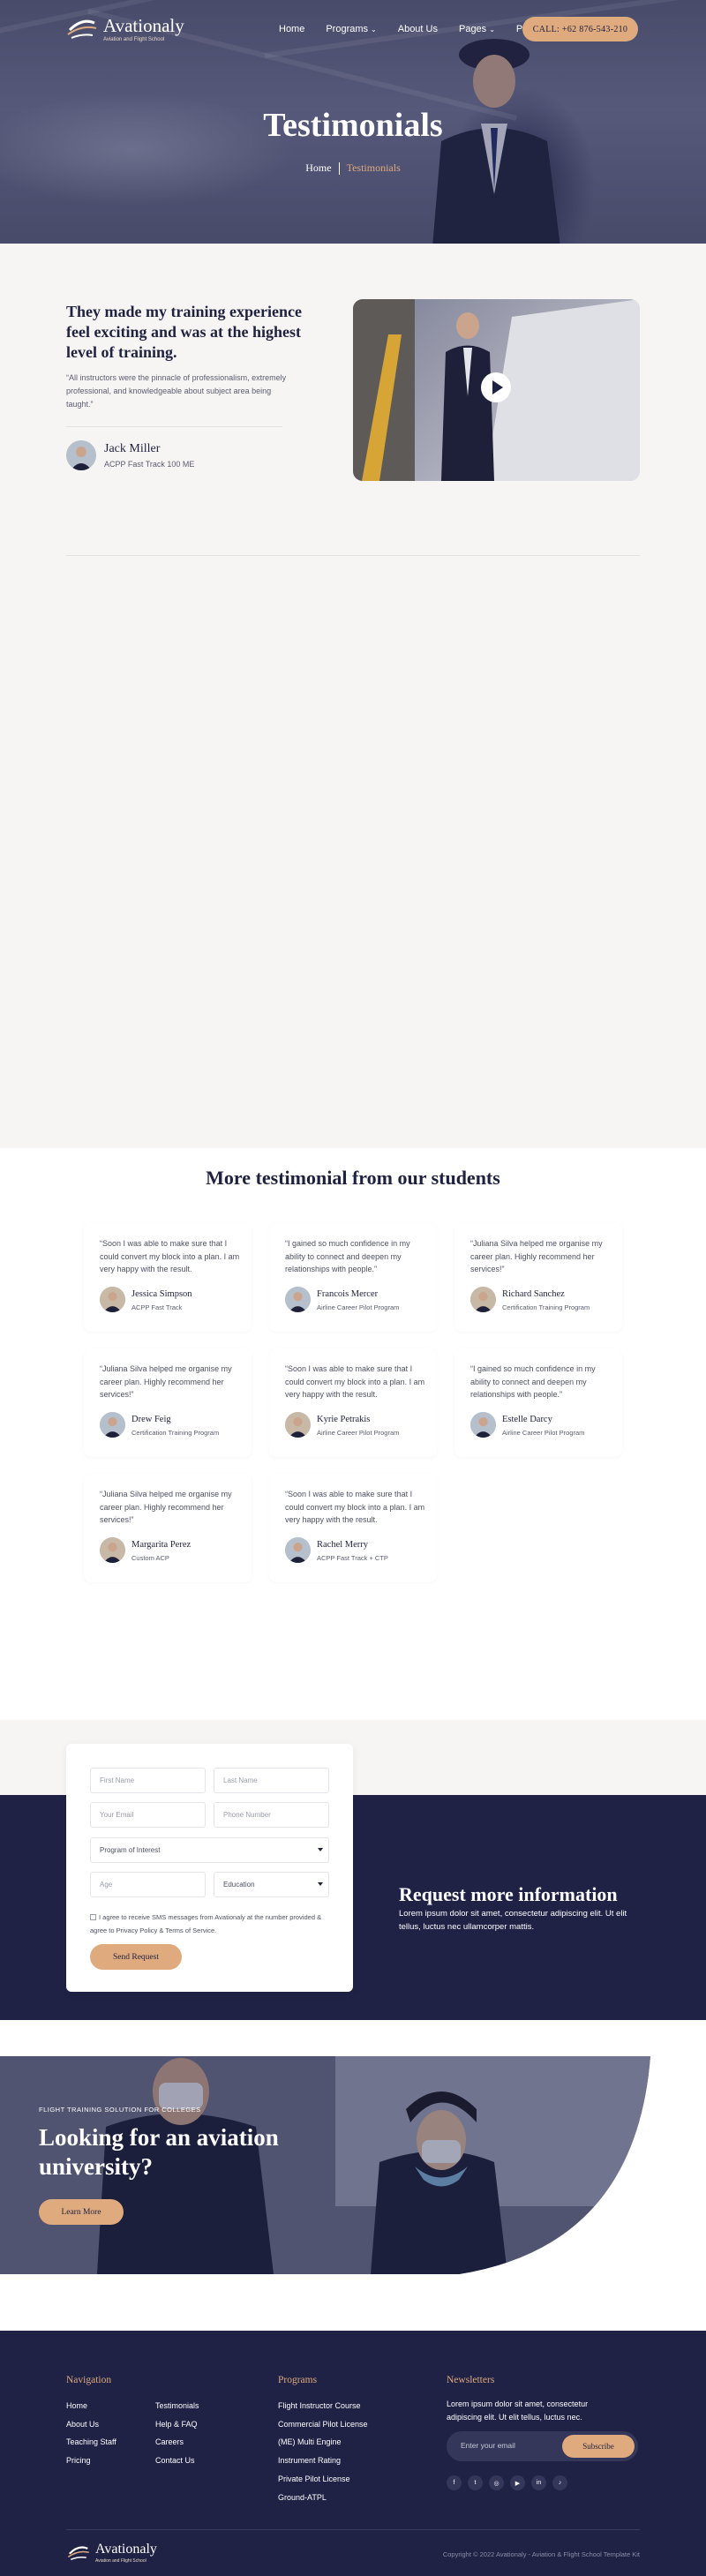  I want to click on card-name: Rachel Merry, so click(343, 1545).